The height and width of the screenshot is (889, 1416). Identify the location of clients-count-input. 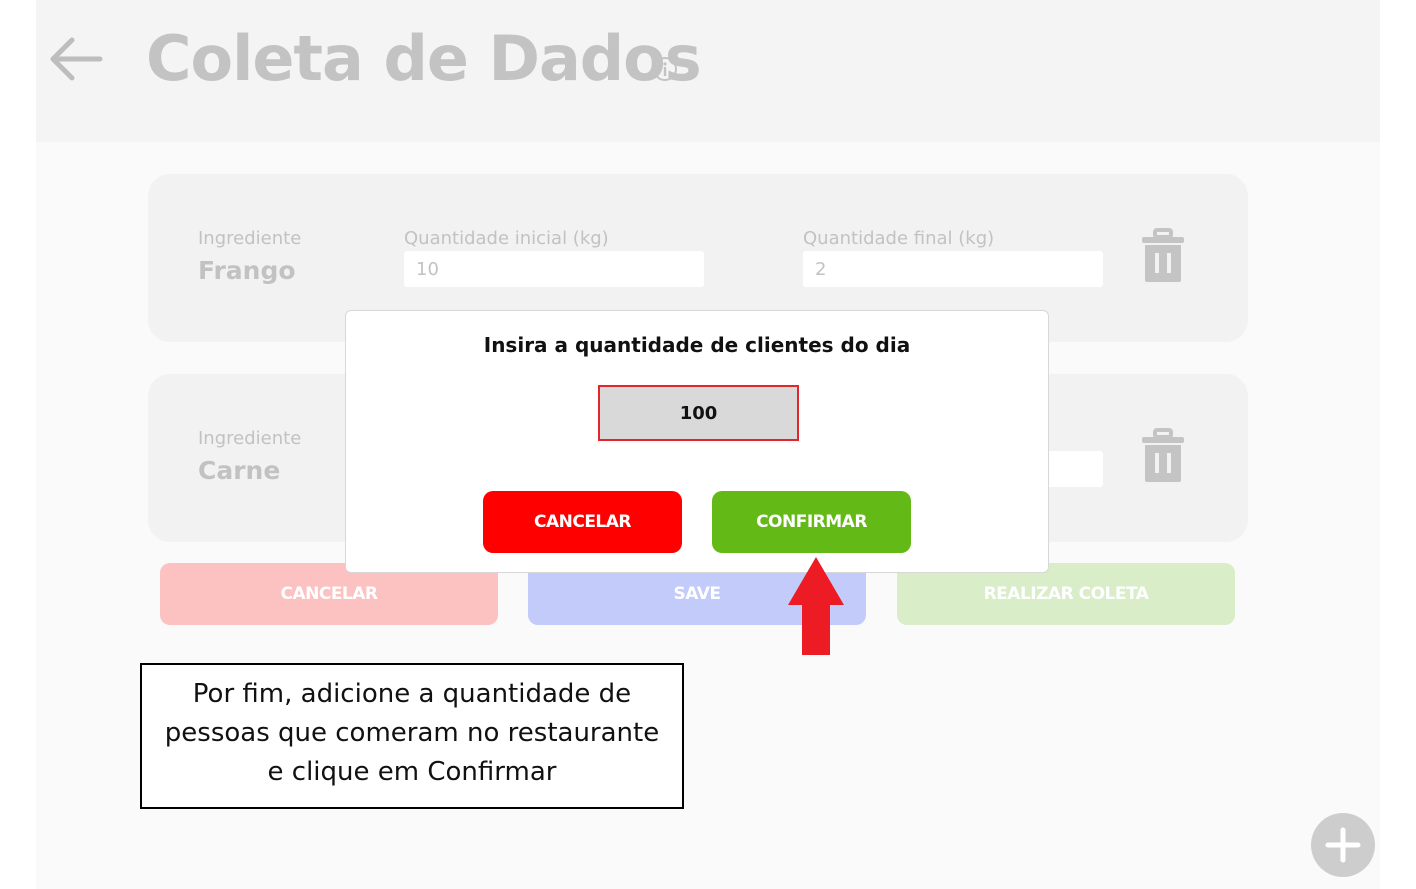
(698, 413).